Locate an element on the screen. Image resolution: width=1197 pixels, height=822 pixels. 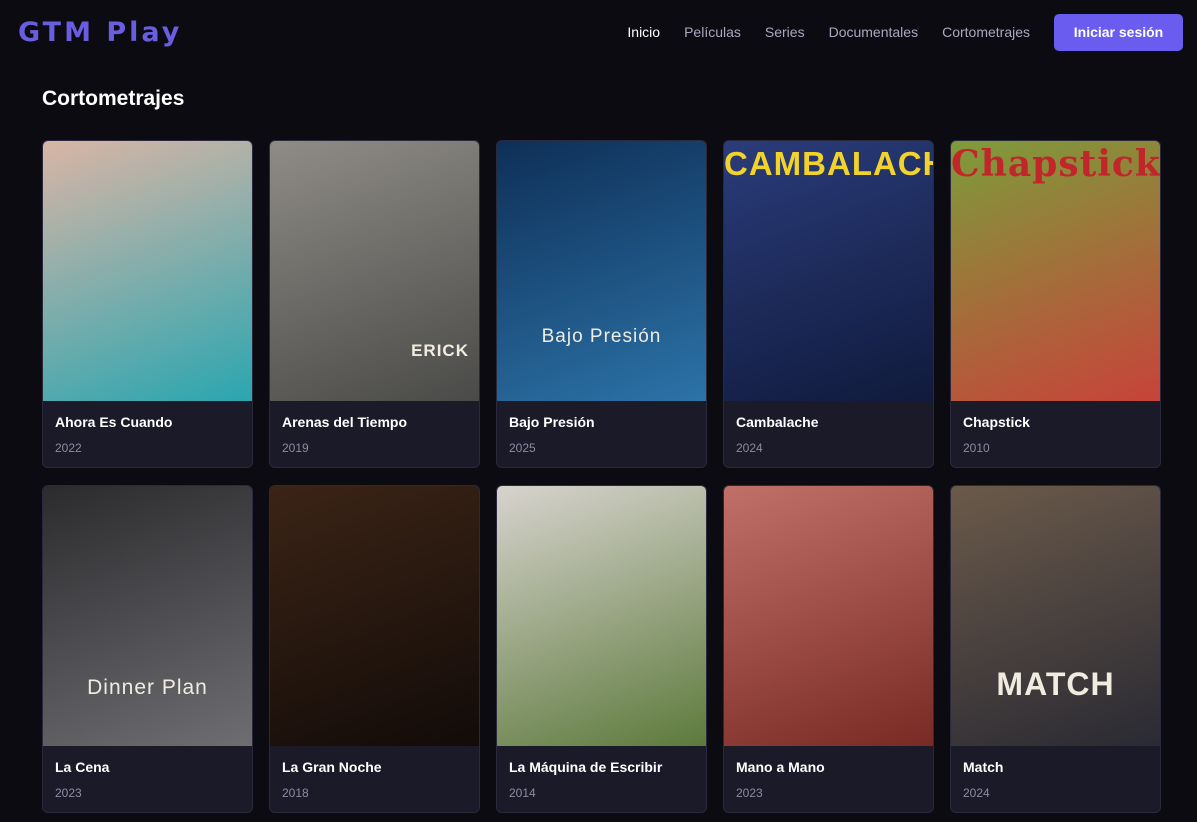
poster-title-text: ERICK is located at coordinates (440, 350).